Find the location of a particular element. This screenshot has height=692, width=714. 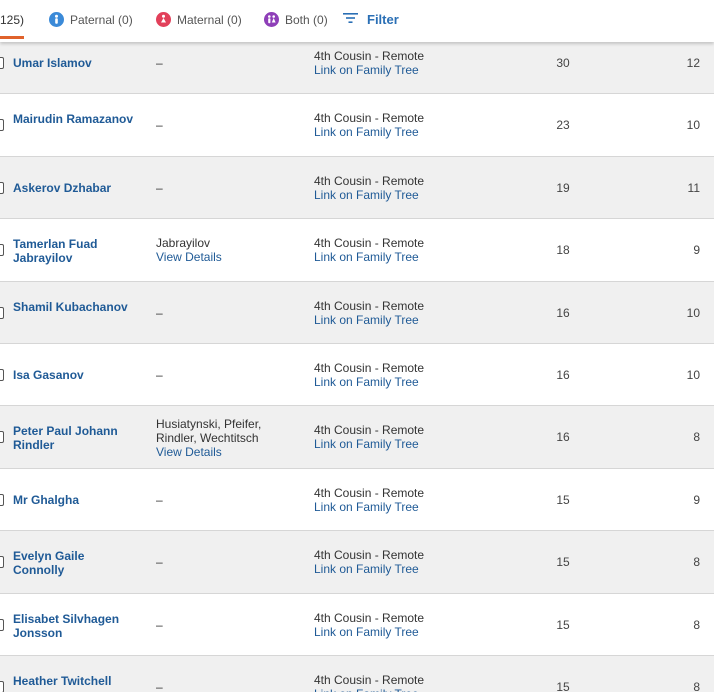

shared-cm-value: 16 is located at coordinates (563, 437).